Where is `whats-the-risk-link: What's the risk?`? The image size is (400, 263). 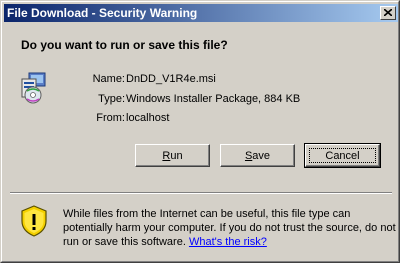 whats-the-risk-link: What's the risk? is located at coordinates (228, 242).